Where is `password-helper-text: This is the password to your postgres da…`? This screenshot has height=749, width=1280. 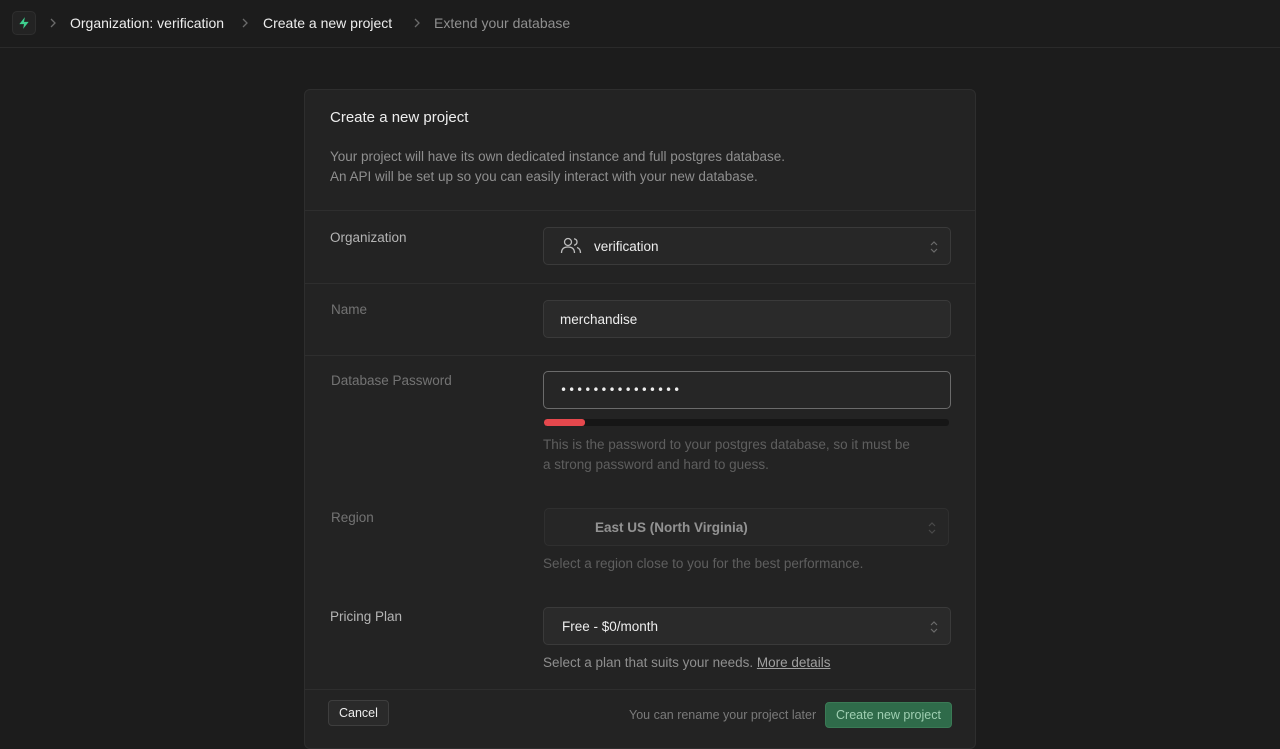
password-helper-text: This is the password to your postgres da… is located at coordinates (726, 455).